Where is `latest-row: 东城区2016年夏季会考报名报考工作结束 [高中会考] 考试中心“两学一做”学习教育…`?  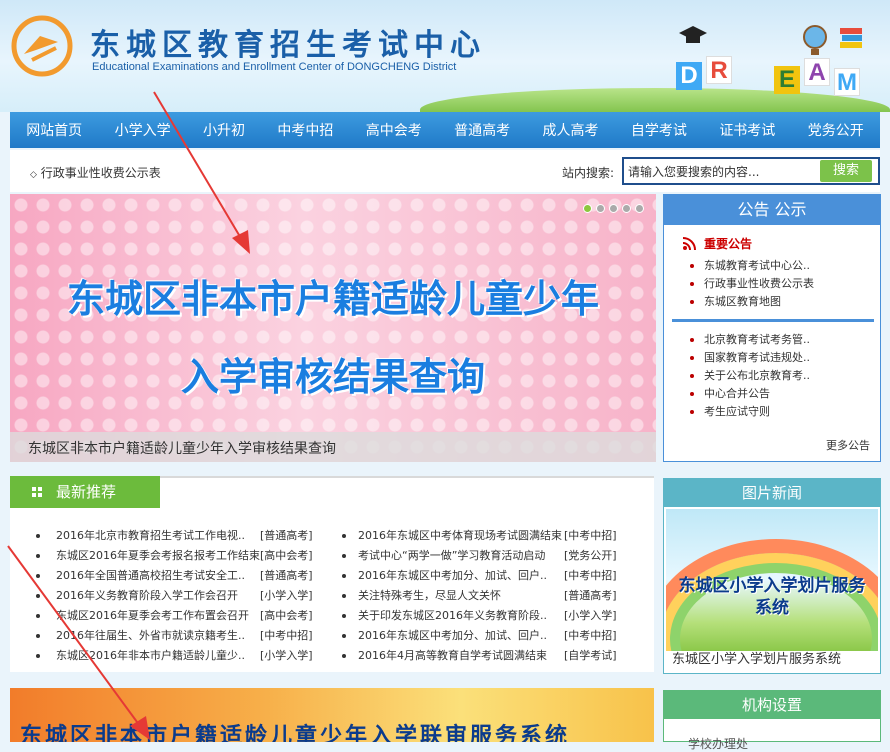
latest-row: 东城区2016年夏季会考报名报考工作结束 [高中会考] 考试中心“两学一做”学习教育… is located at coordinates (336, 556).